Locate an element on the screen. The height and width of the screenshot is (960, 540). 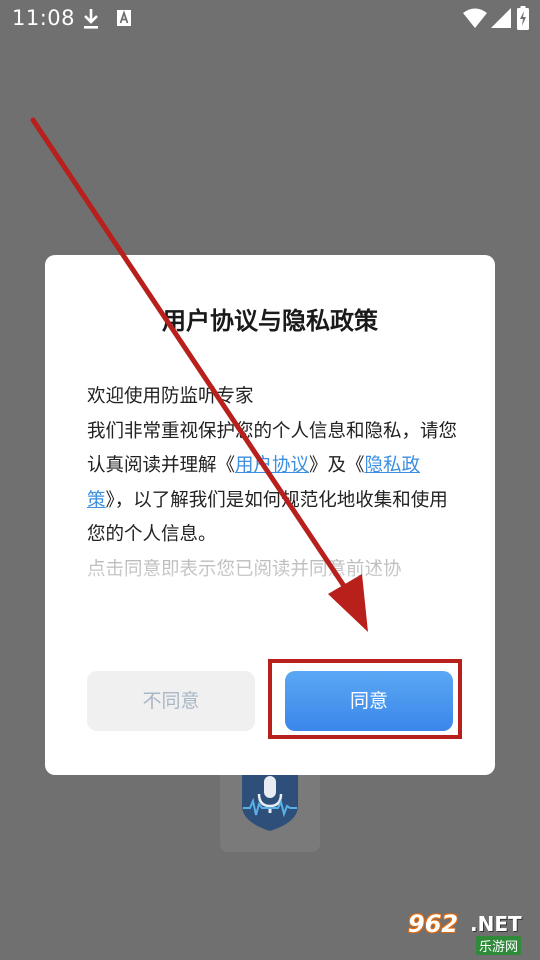
watermark-suffix: .NET is located at coordinates (496, 924).